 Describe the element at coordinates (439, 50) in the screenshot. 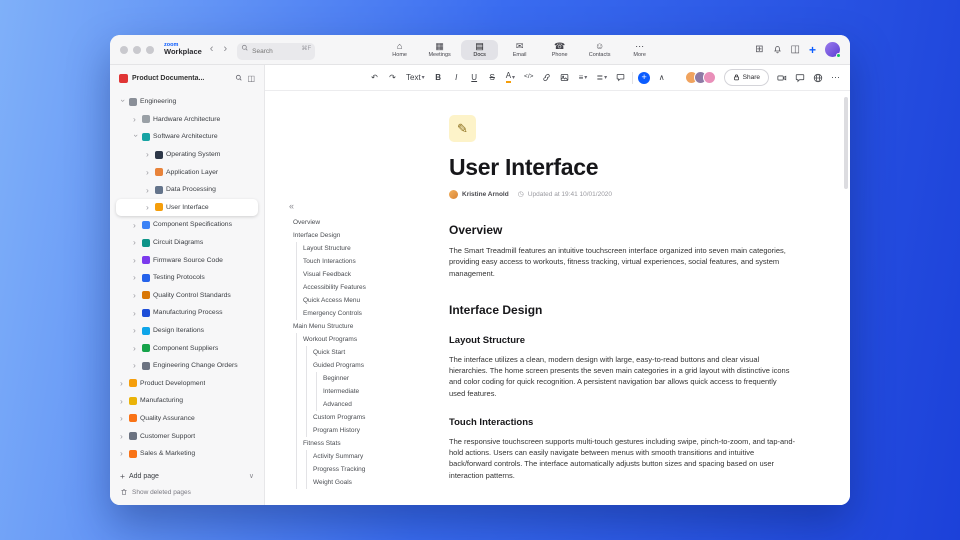

I see `tab-meetings: ▦ Meetings` at that location.